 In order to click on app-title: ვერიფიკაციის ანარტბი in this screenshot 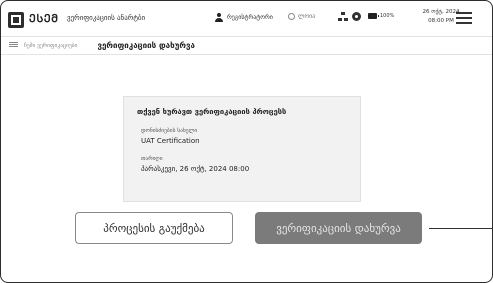, I will do `click(106, 18)`.